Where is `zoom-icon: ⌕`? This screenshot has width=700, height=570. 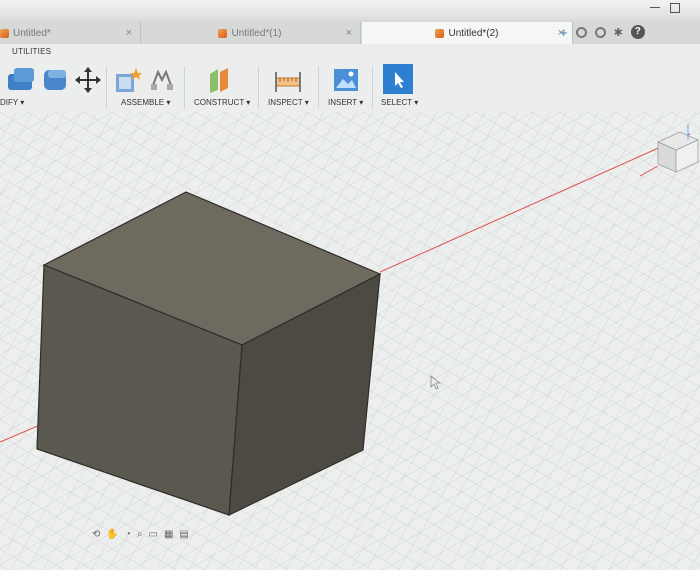 zoom-icon: ⌕ is located at coordinates (140, 534).